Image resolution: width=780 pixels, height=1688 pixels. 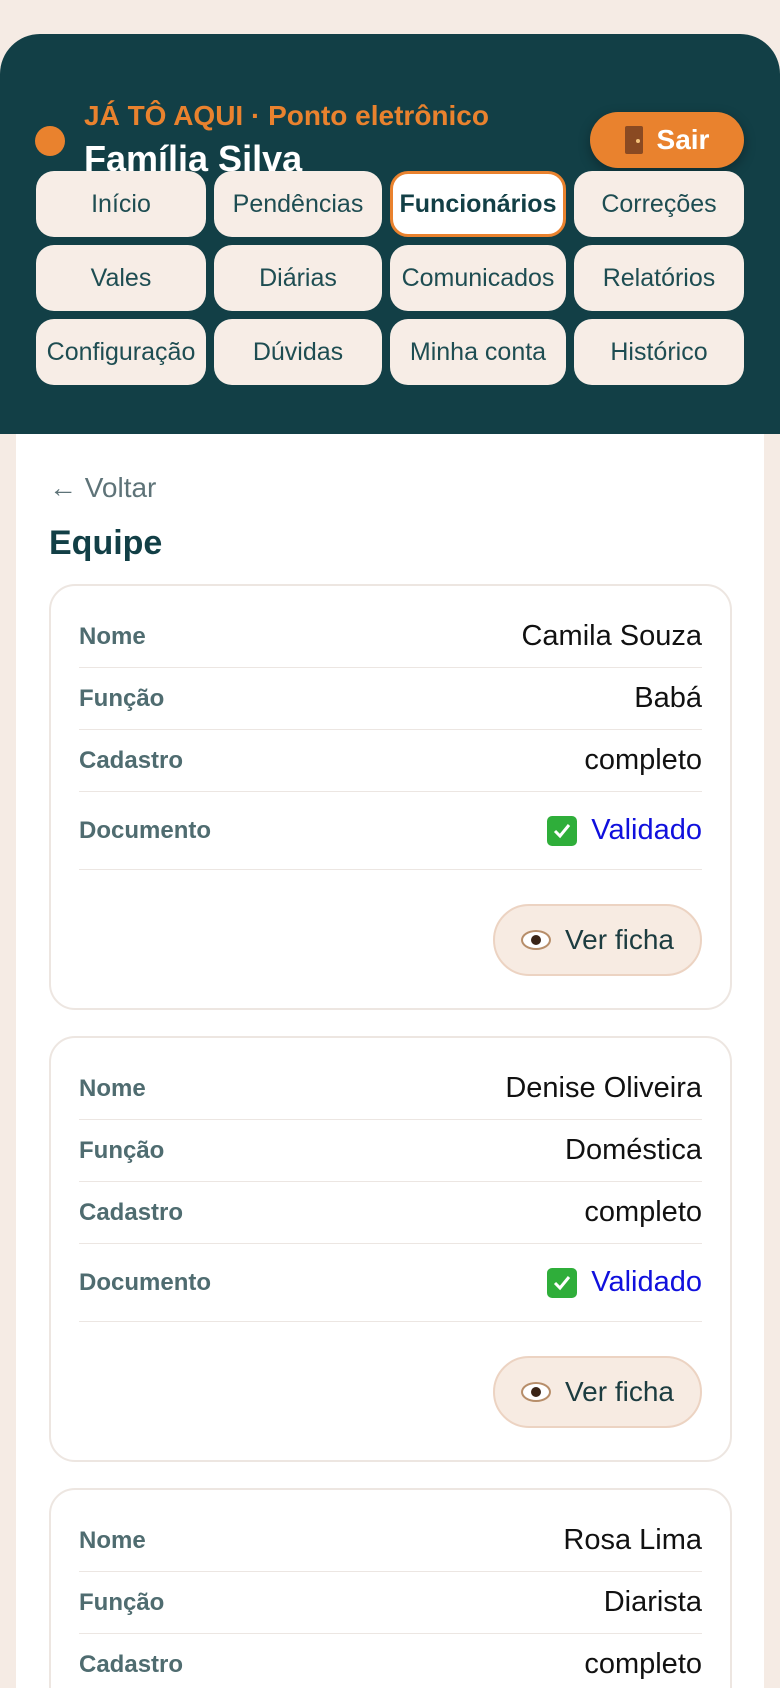 What do you see at coordinates (659, 204) in the screenshot?
I see `nav-correcoes: Correções` at bounding box center [659, 204].